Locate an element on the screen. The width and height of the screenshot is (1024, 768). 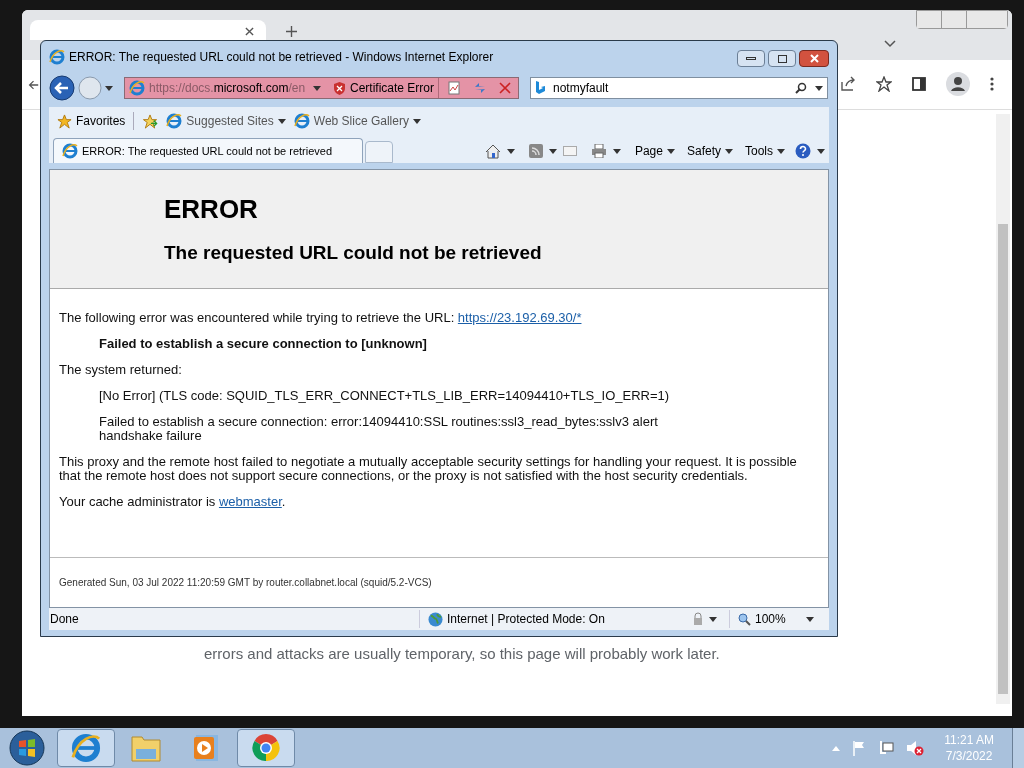
paragraph: The system returned: is located at coordinates (121, 370).